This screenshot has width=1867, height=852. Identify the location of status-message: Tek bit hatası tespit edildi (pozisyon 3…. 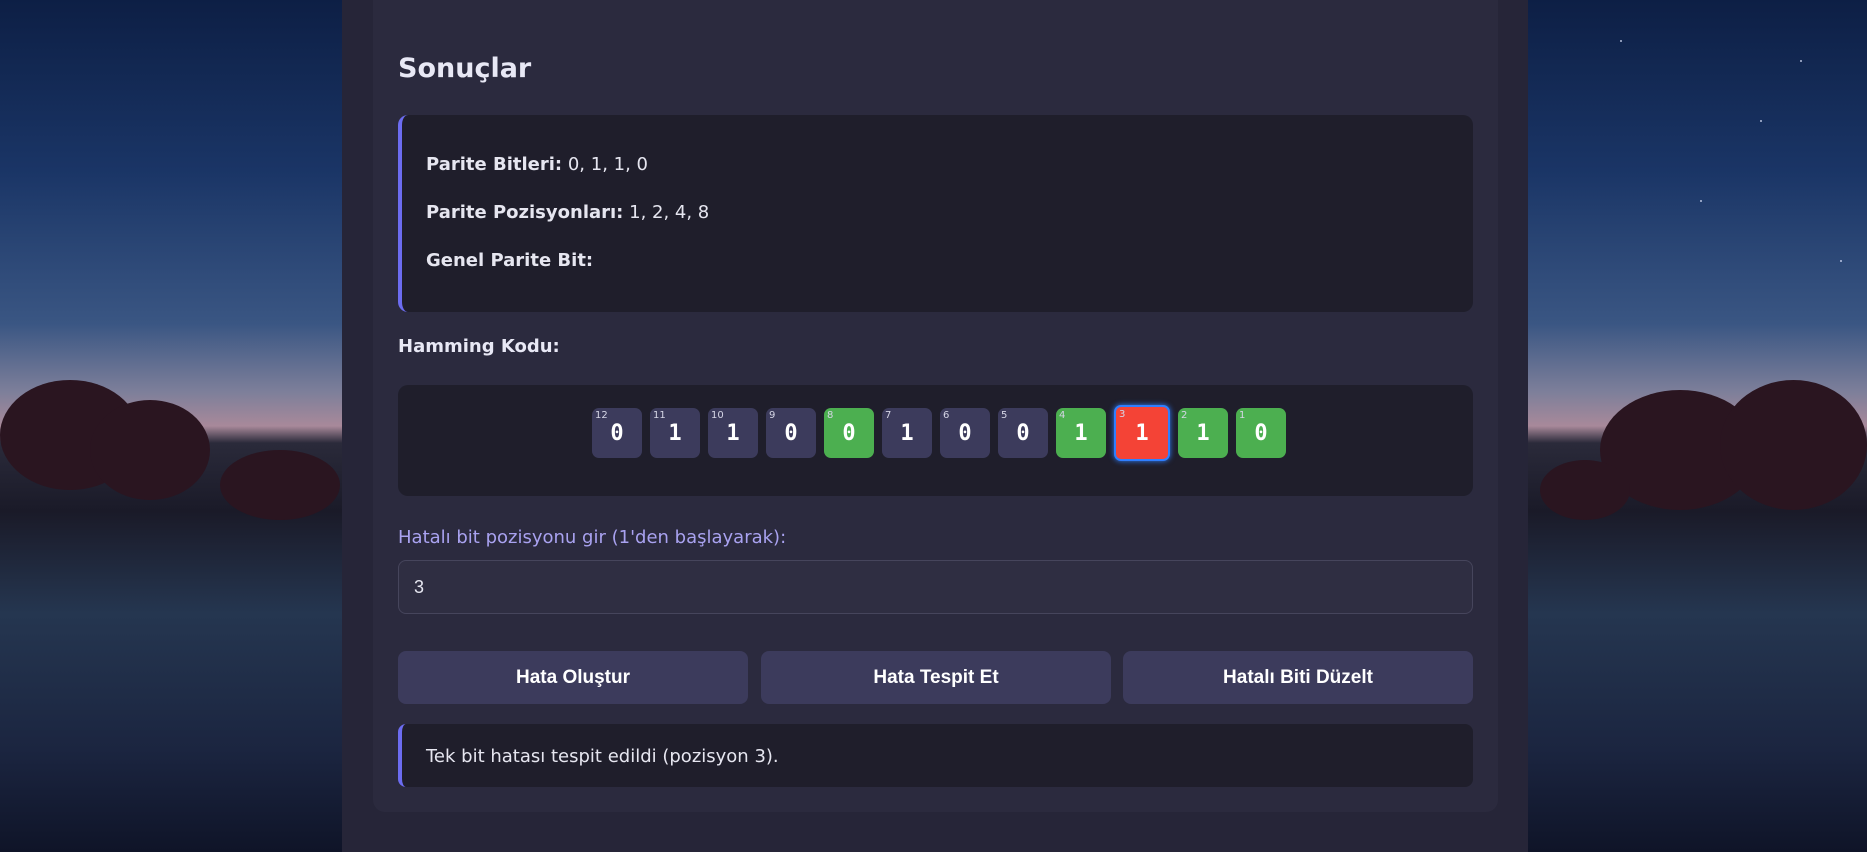
(602, 756).